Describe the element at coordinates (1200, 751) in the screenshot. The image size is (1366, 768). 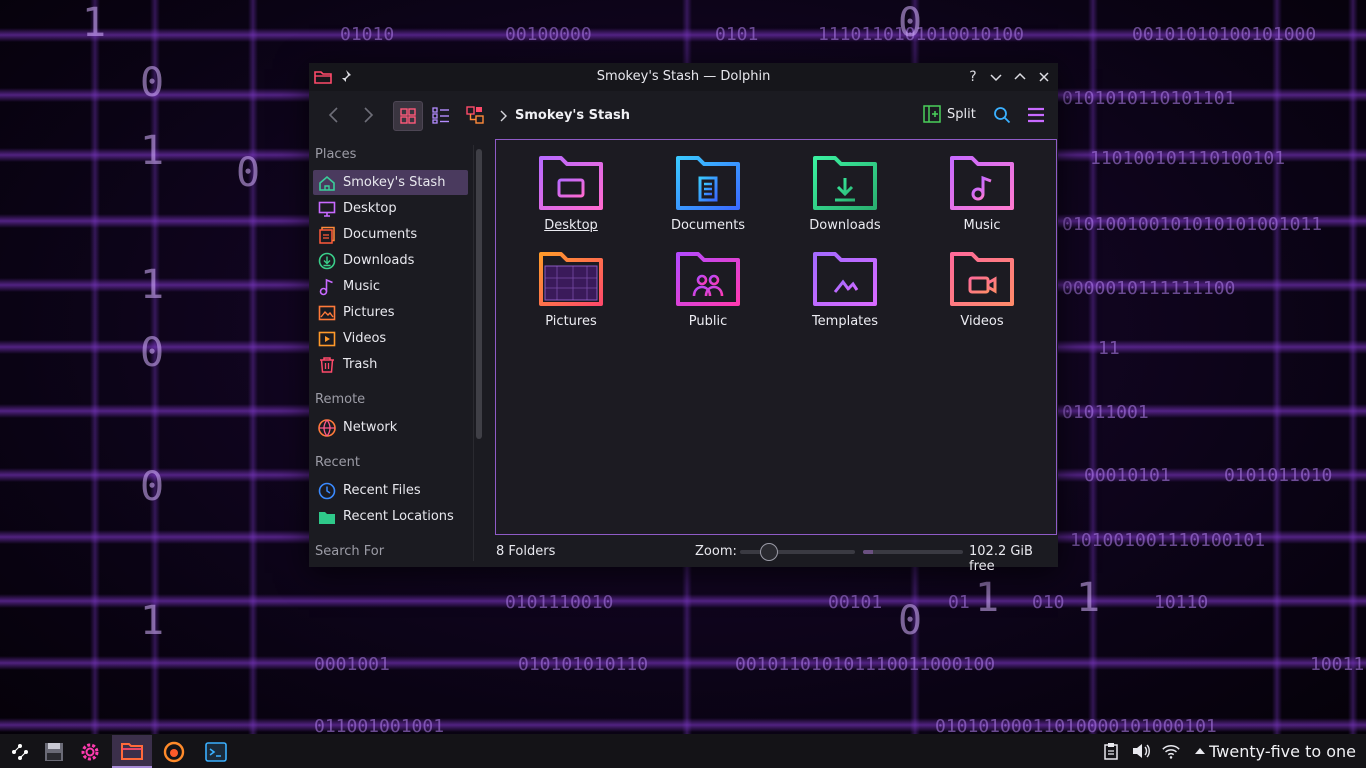
I see `tray-expand-button` at that location.